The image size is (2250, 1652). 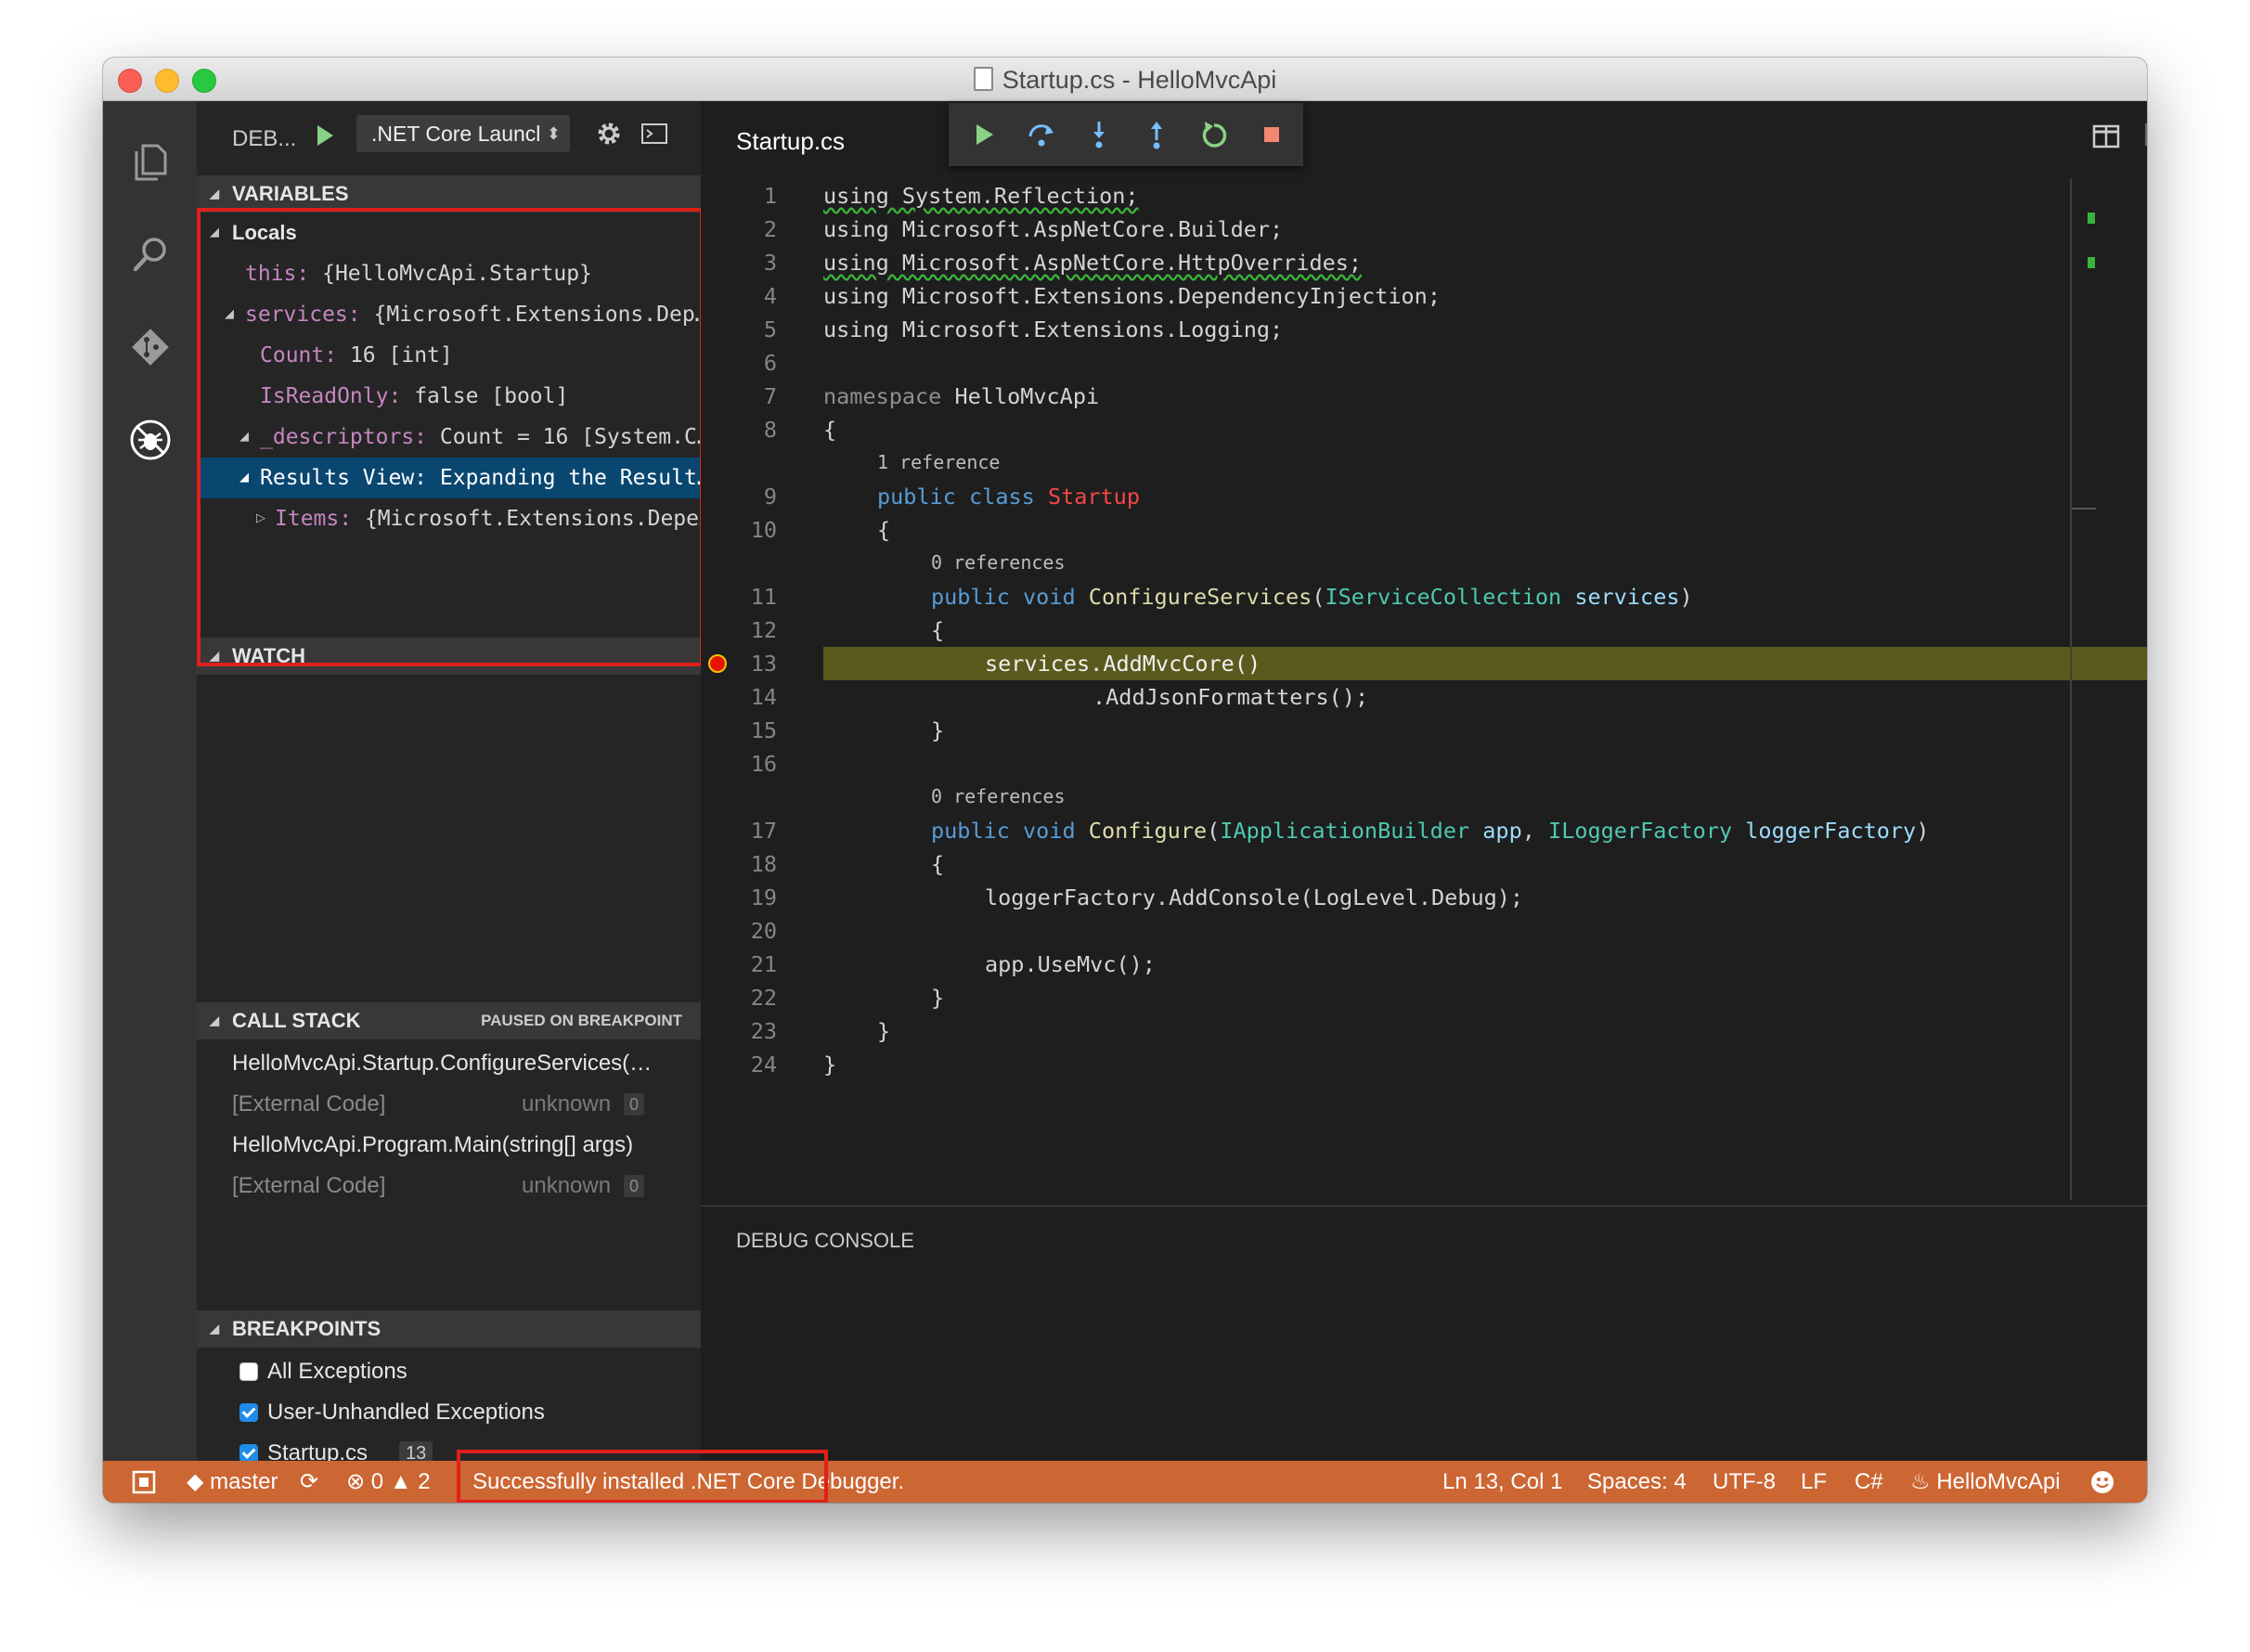 What do you see at coordinates (1123, 664) in the screenshot?
I see `code-text: services.AddMvcCore()` at bounding box center [1123, 664].